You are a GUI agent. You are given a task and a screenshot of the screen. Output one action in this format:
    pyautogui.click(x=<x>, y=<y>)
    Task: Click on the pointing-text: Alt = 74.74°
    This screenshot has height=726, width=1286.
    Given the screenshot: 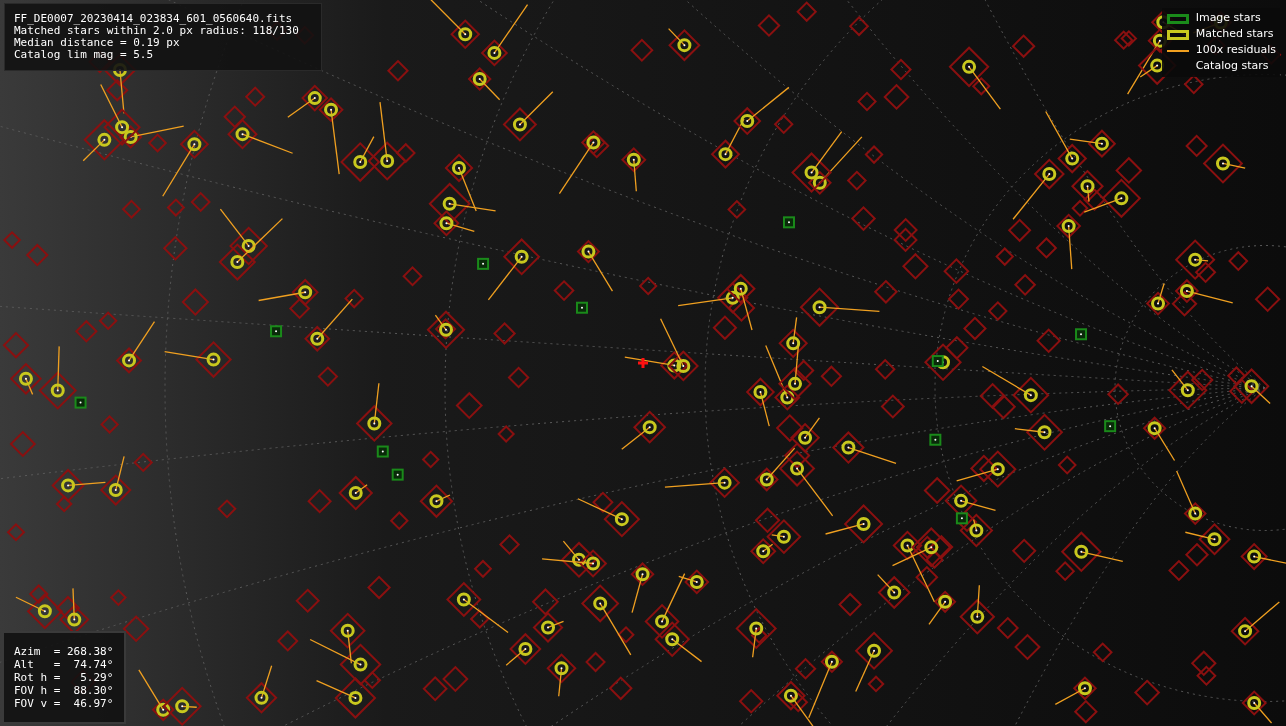 What is the action you would take?
    pyautogui.click(x=64, y=664)
    